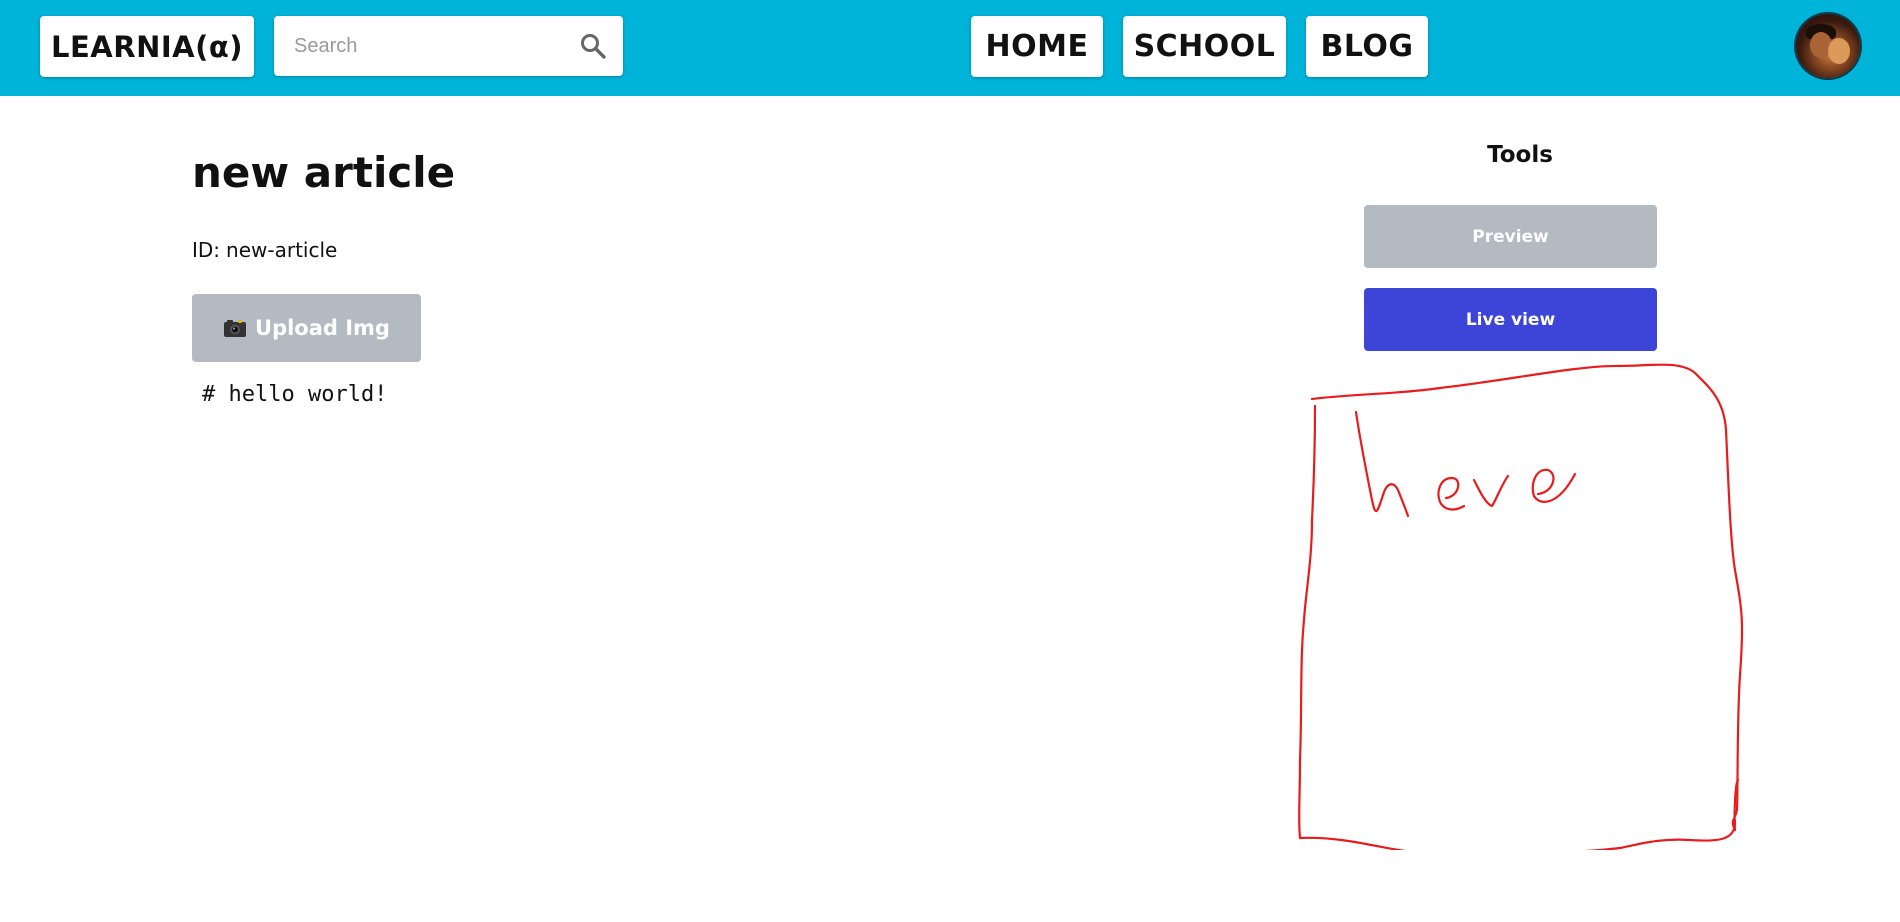 The height and width of the screenshot is (922, 1900). I want to click on upload-image-label: Upload Img, so click(322, 328).